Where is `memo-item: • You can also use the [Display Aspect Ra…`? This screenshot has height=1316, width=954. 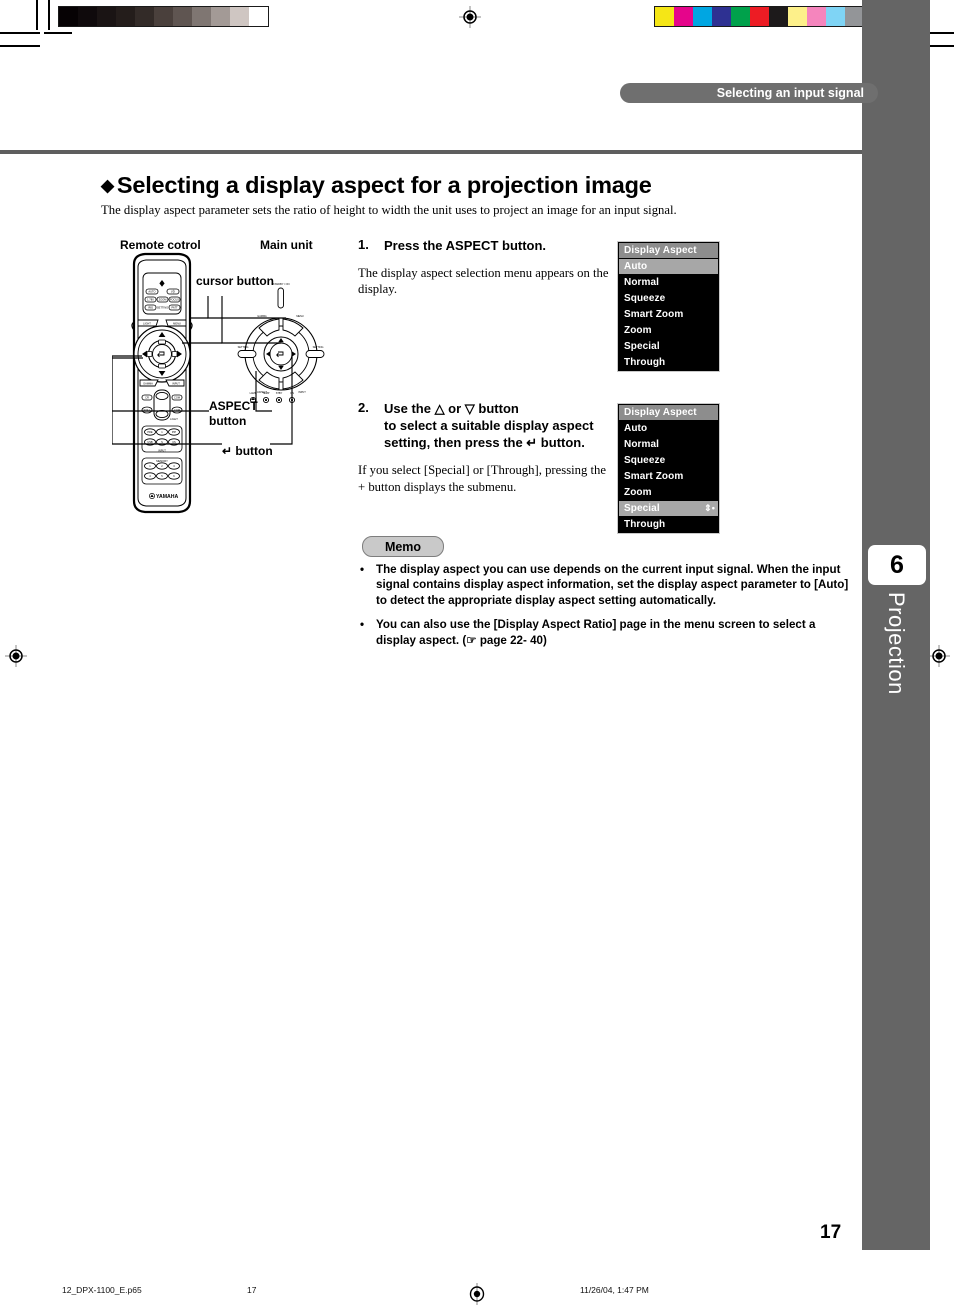 memo-item: • You can also use the [Display Aspect Ra… is located at coordinates (606, 632).